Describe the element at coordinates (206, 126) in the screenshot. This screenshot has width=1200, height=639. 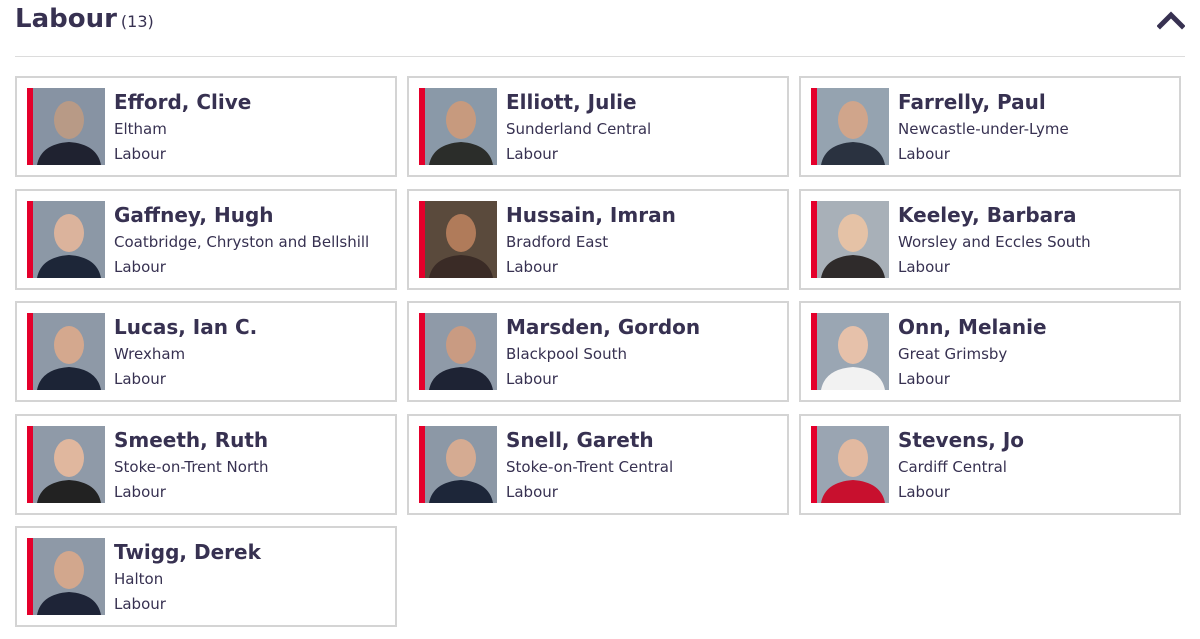
I see `member-card: Efford, Clive Eltham Labour` at that location.